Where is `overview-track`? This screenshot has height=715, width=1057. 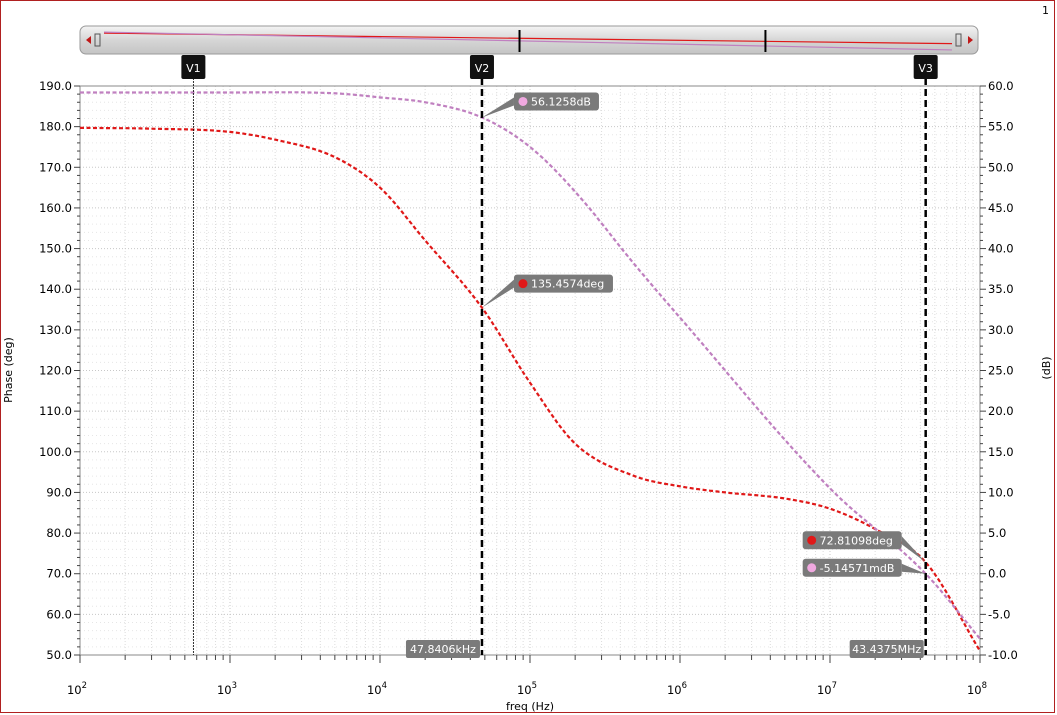 overview-track is located at coordinates (529, 40).